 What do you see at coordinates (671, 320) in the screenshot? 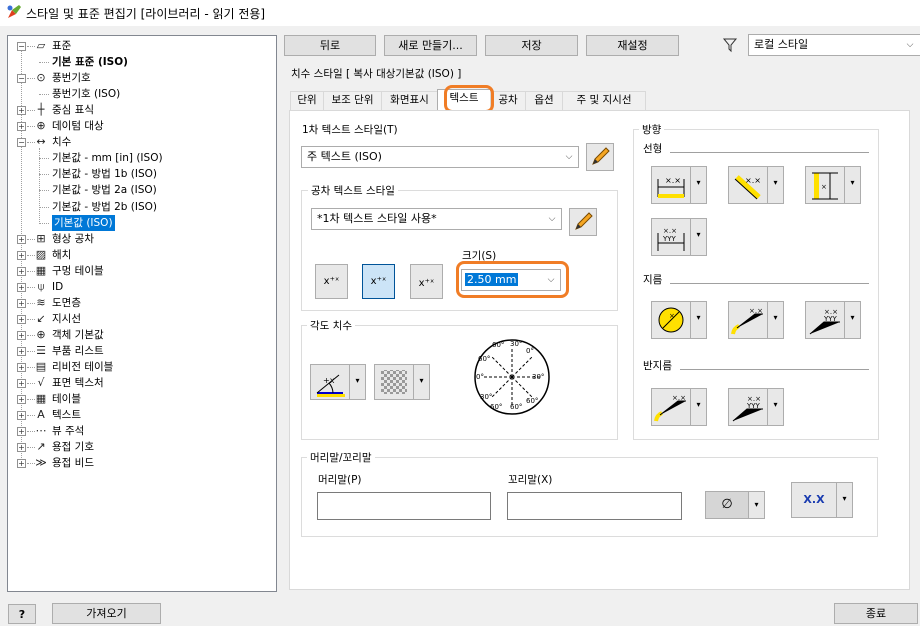
I see `diameter-inside-button: ×` at bounding box center [671, 320].